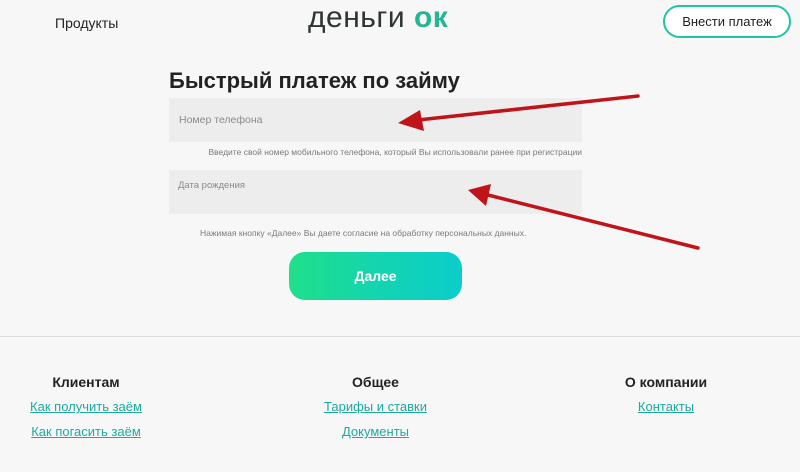 Image resolution: width=800 pixels, height=472 pixels. Describe the element at coordinates (727, 21) in the screenshot. I see `make-payment-button: Внести платеж` at that location.